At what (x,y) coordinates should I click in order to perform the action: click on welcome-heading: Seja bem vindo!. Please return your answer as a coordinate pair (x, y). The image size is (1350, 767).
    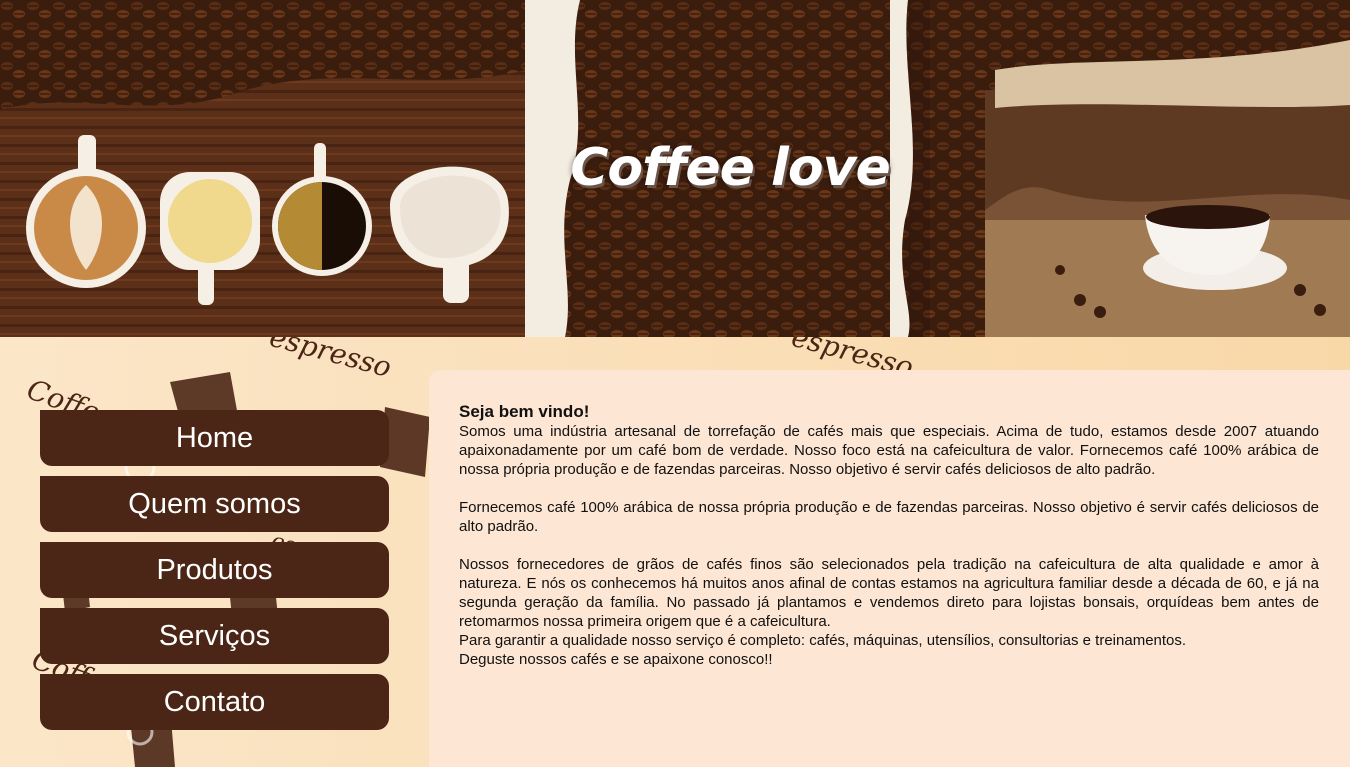
    Looking at the image, I should click on (524, 411).